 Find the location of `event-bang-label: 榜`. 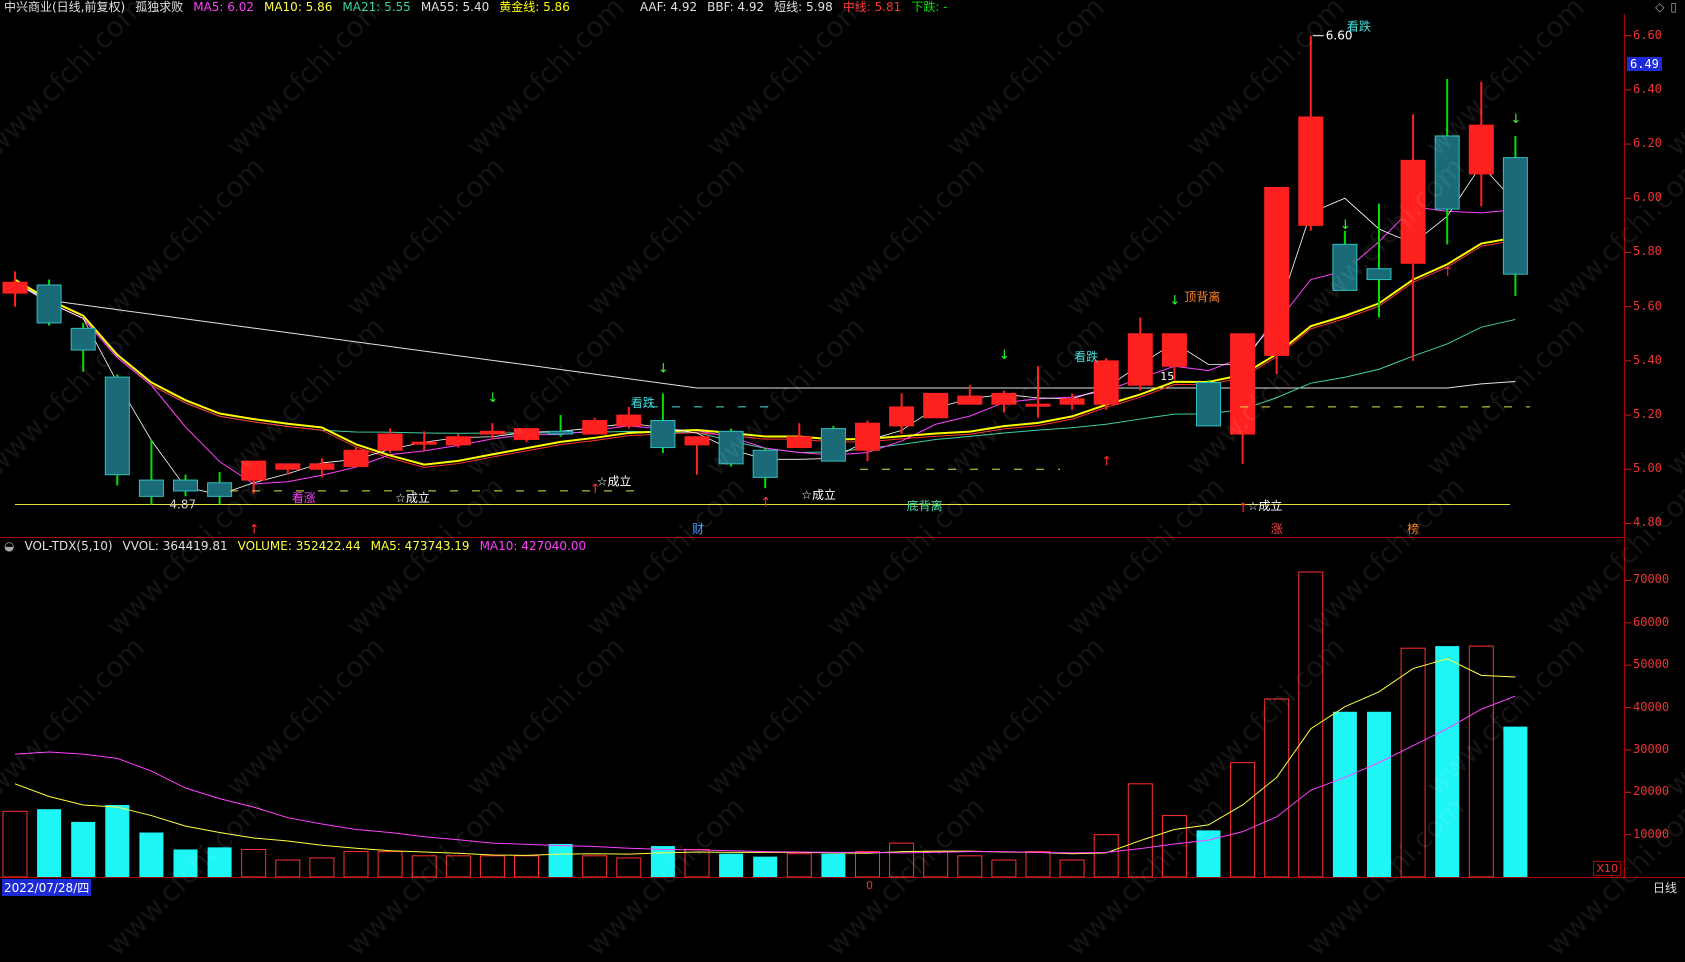

event-bang-label: 榜 is located at coordinates (1413, 528).